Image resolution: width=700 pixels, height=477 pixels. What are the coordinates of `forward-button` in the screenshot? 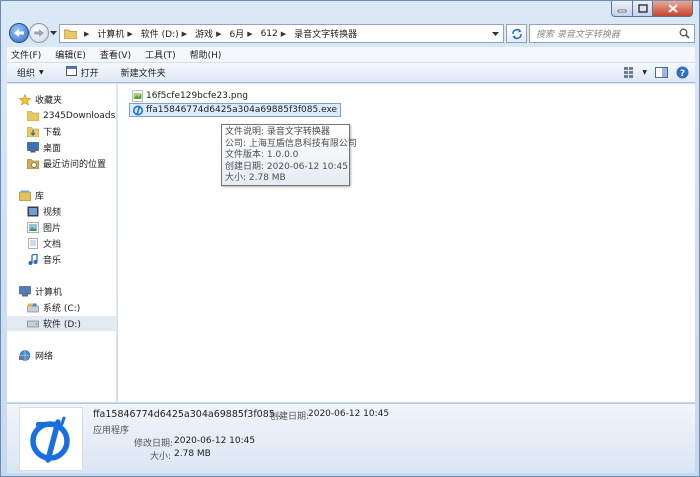 It's located at (39, 33).